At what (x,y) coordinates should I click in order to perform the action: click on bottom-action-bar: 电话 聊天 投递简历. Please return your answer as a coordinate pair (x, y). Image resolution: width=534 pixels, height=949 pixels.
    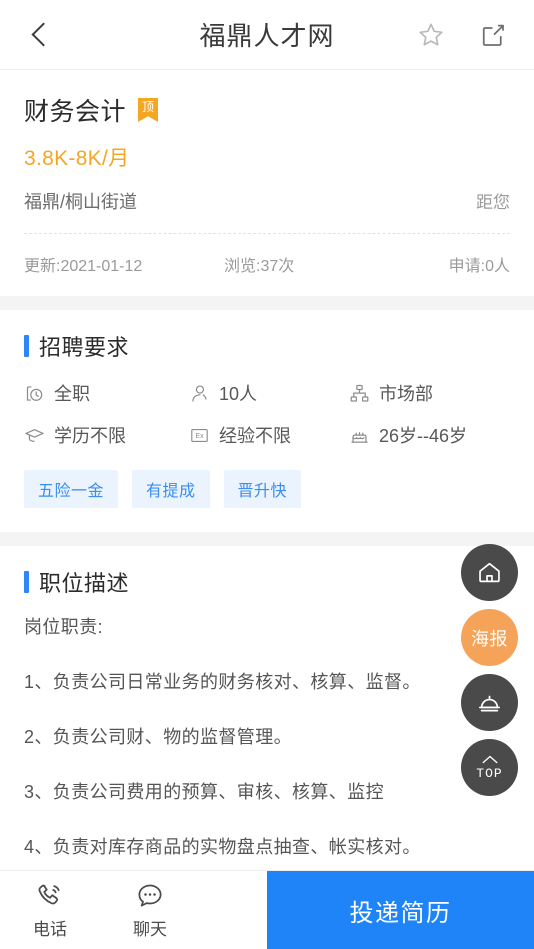
    Looking at the image, I should click on (267, 909).